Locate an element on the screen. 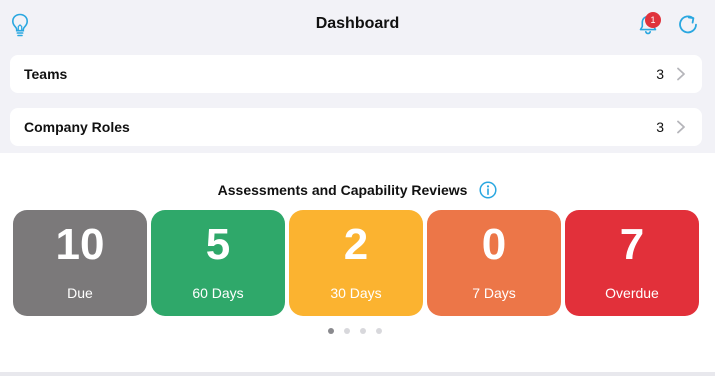 This screenshot has width=715, height=376. tile-7-days: 0 7 Days is located at coordinates (494, 263).